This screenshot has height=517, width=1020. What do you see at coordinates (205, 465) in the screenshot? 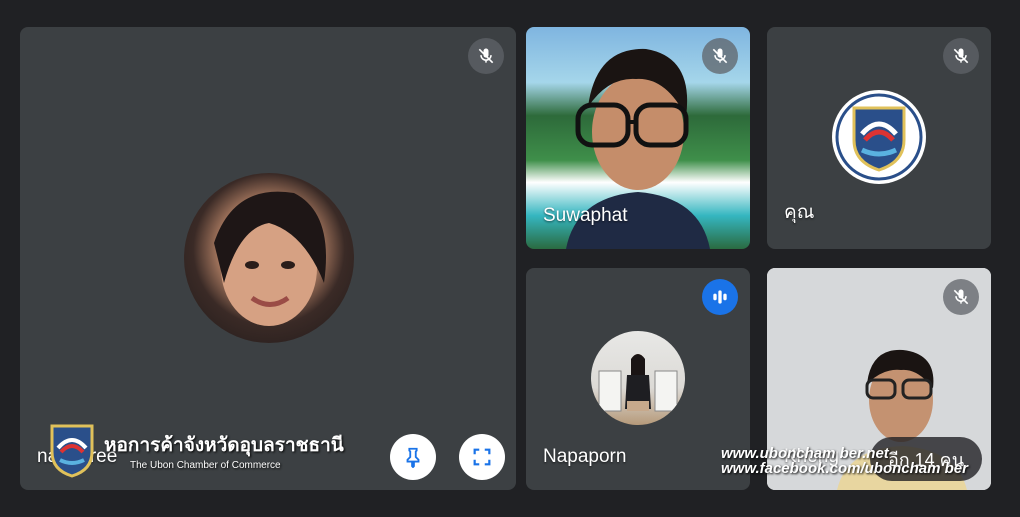
I see `org-name-english: The Ubon Chamber of Commerce` at bounding box center [205, 465].